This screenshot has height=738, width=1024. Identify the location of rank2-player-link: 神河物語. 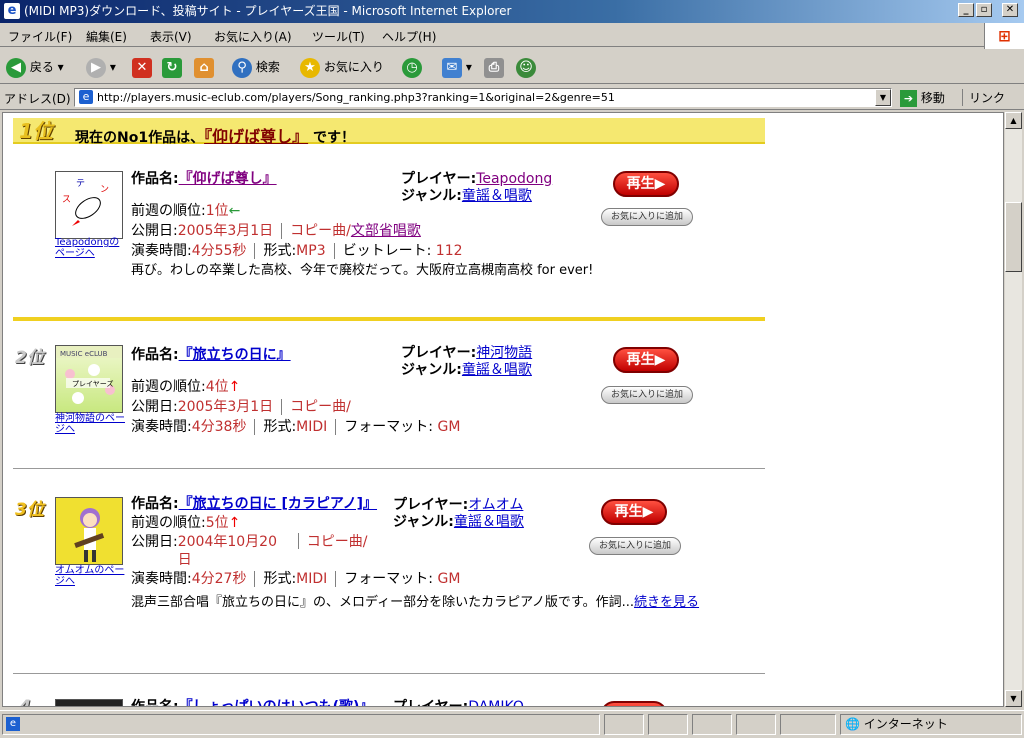
(504, 353).